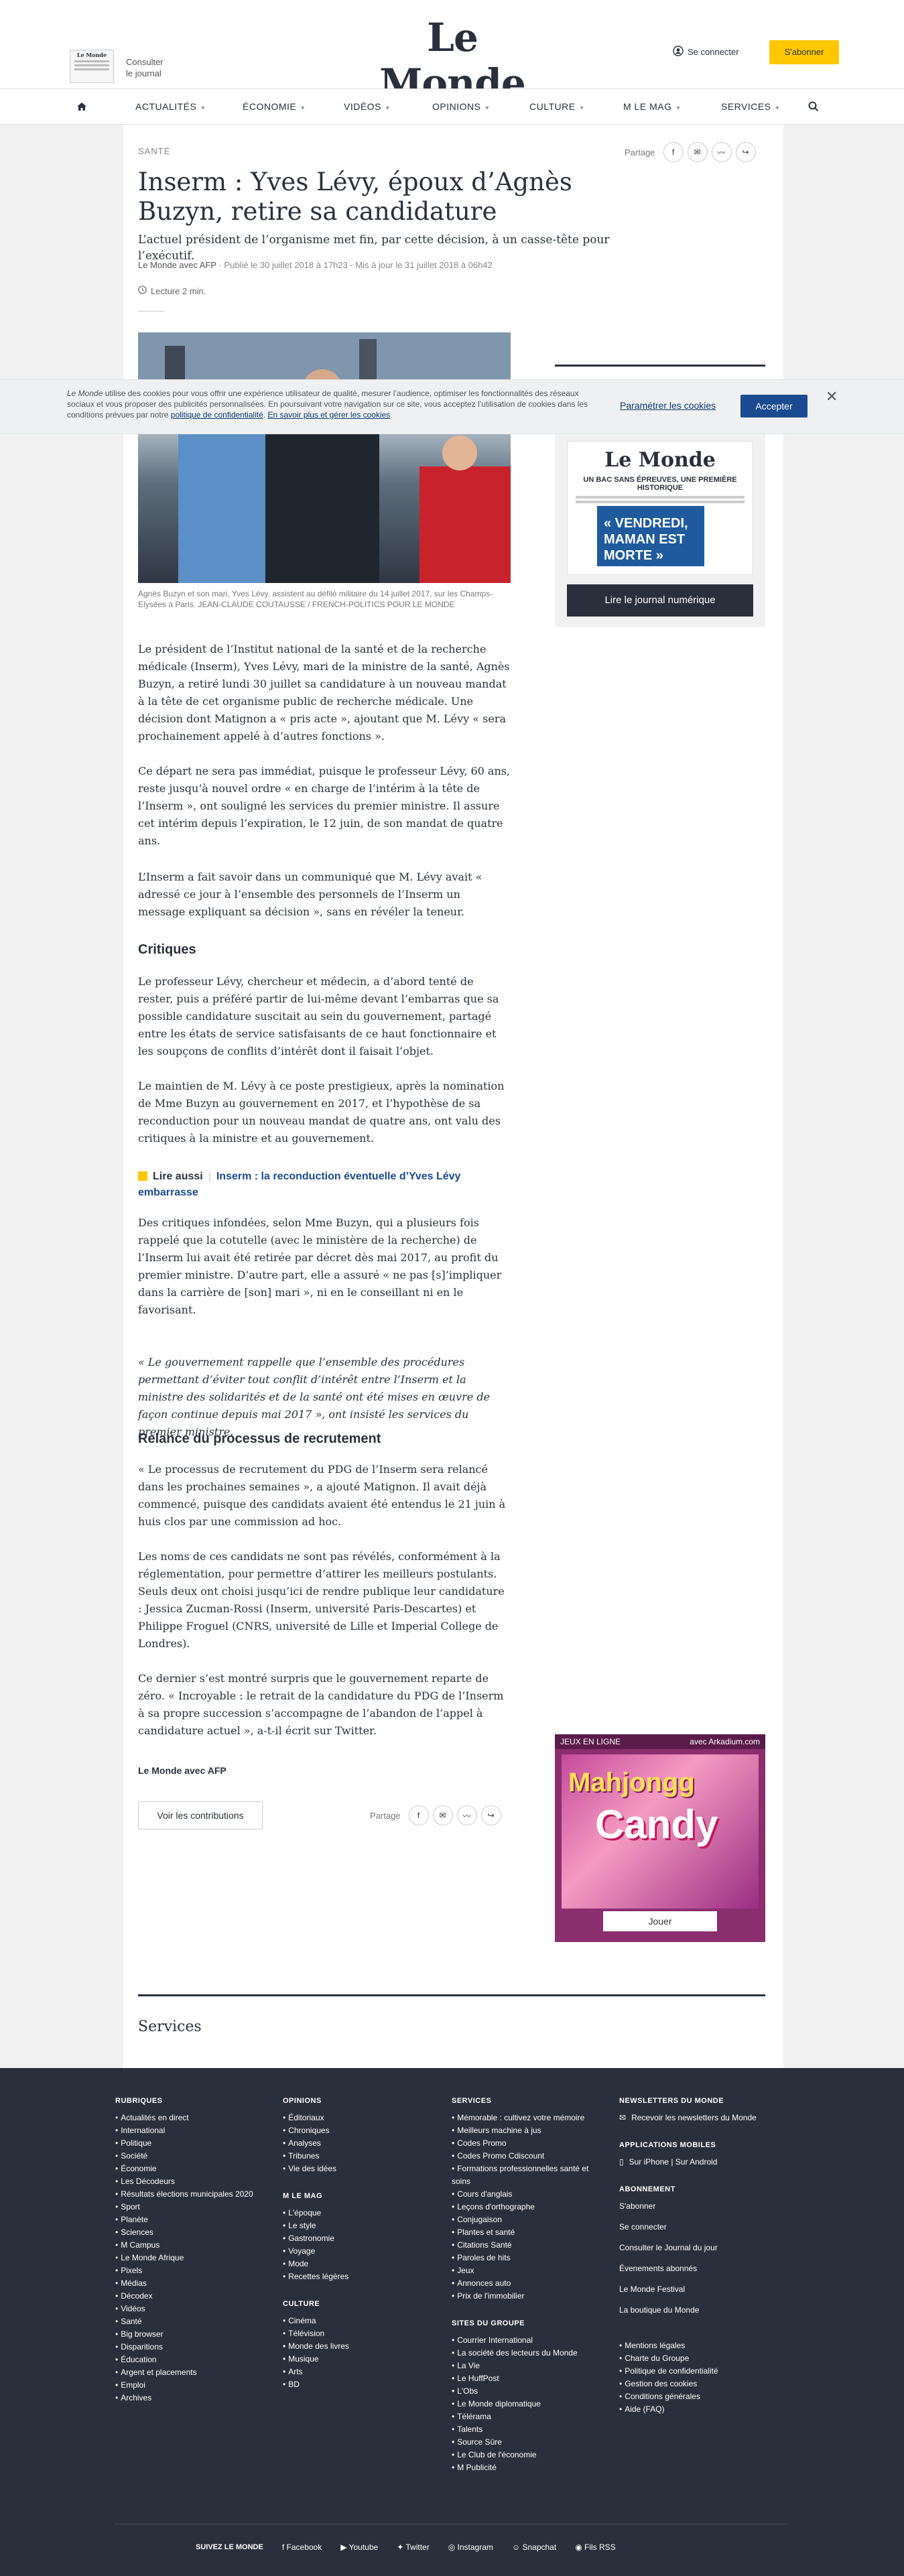 The image size is (904, 2576). What do you see at coordinates (189, 2321) in the screenshot?
I see `footer-link: Santé` at bounding box center [189, 2321].